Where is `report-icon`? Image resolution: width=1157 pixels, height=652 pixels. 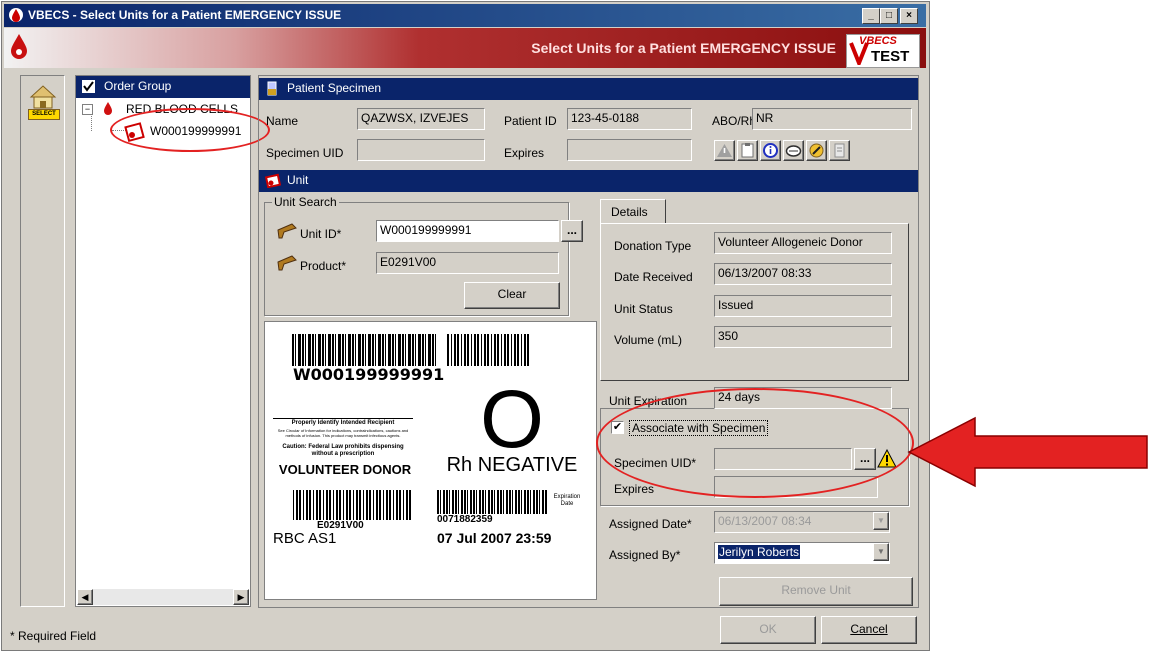
report-icon is located at coordinates (839, 150).